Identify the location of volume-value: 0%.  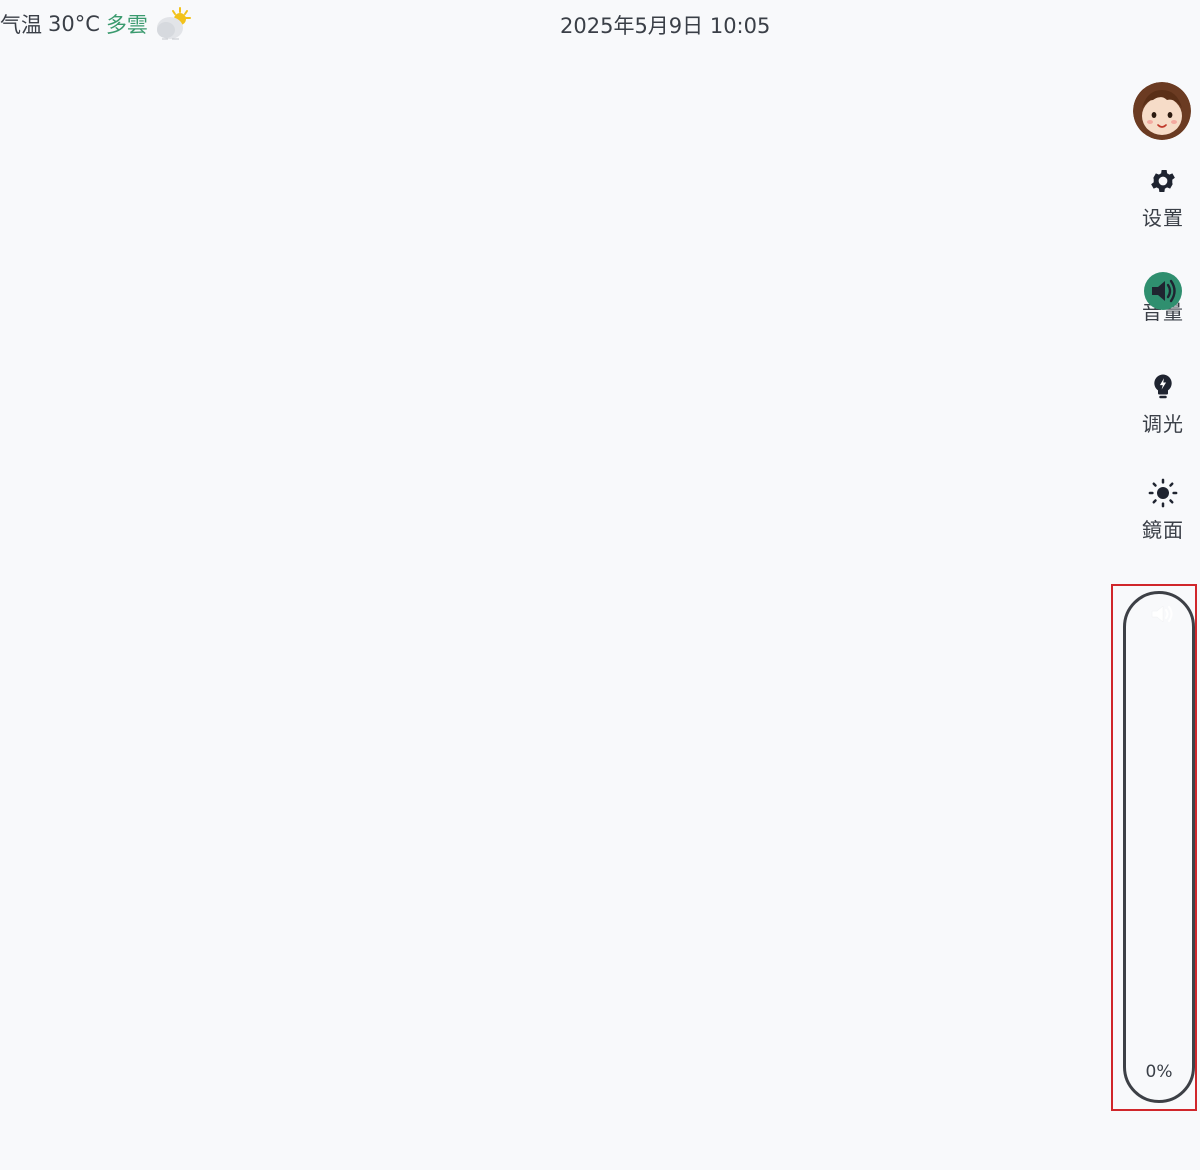
(1159, 1072).